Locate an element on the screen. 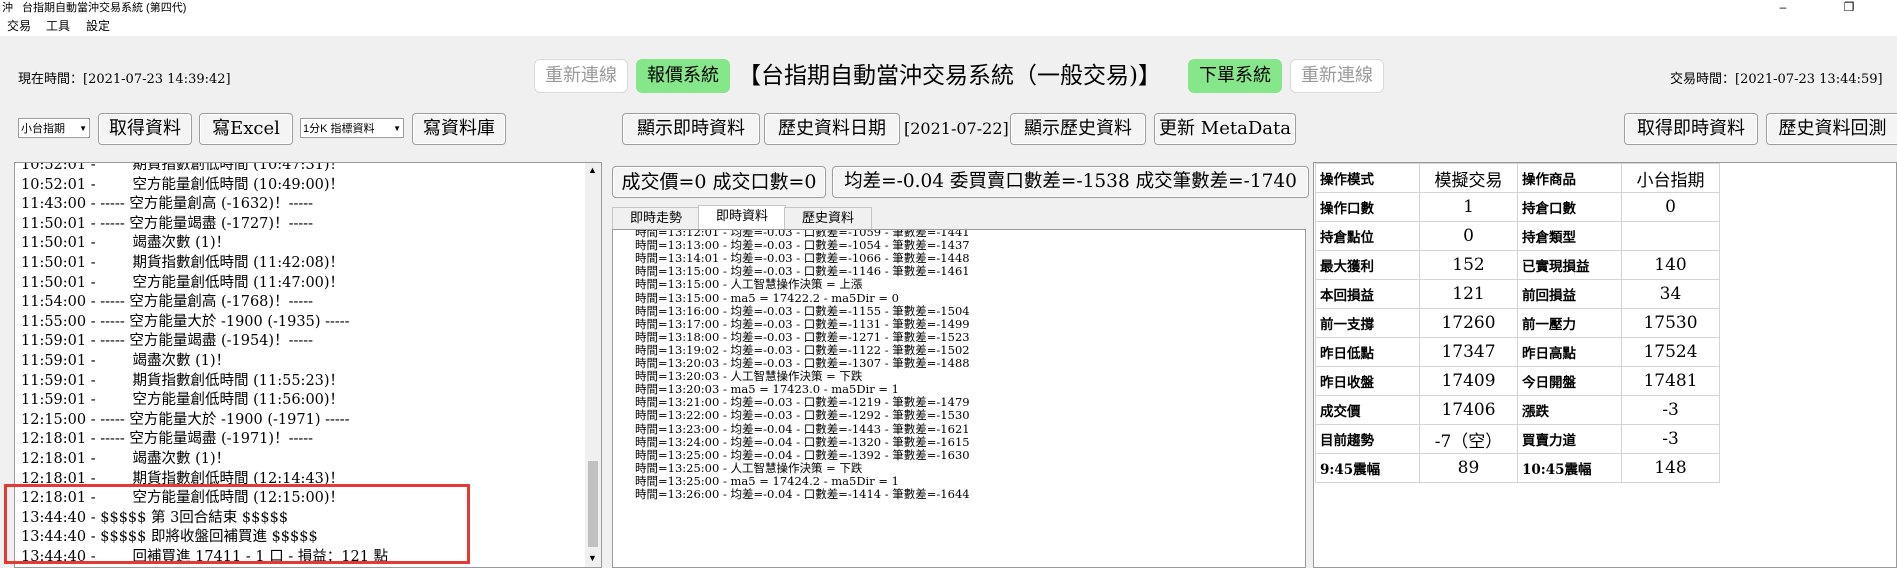  get-realtime-button: 取得即時資料 is located at coordinates (1691, 129).